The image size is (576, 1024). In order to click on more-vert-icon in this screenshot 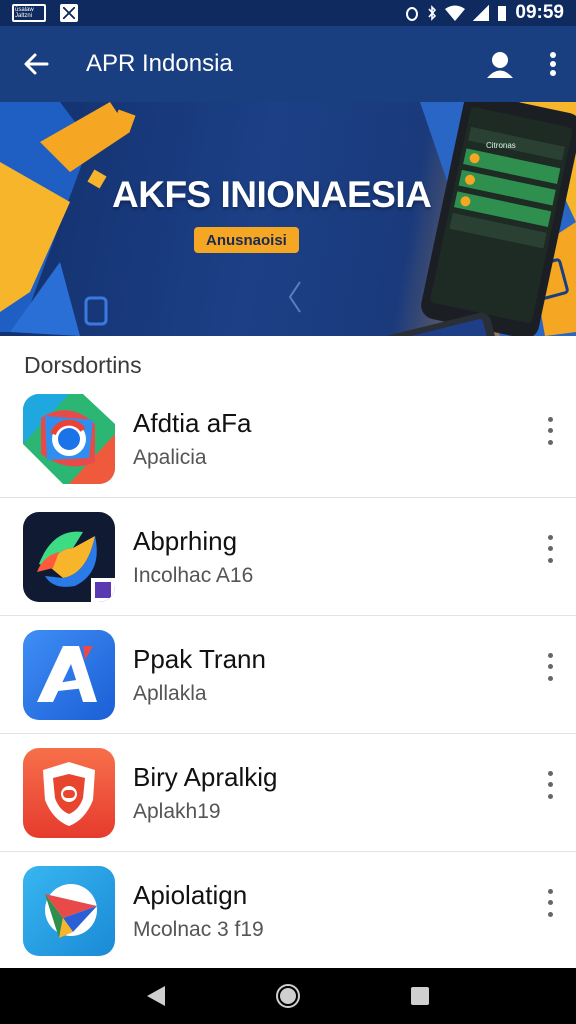, I will do `click(553, 64)`.